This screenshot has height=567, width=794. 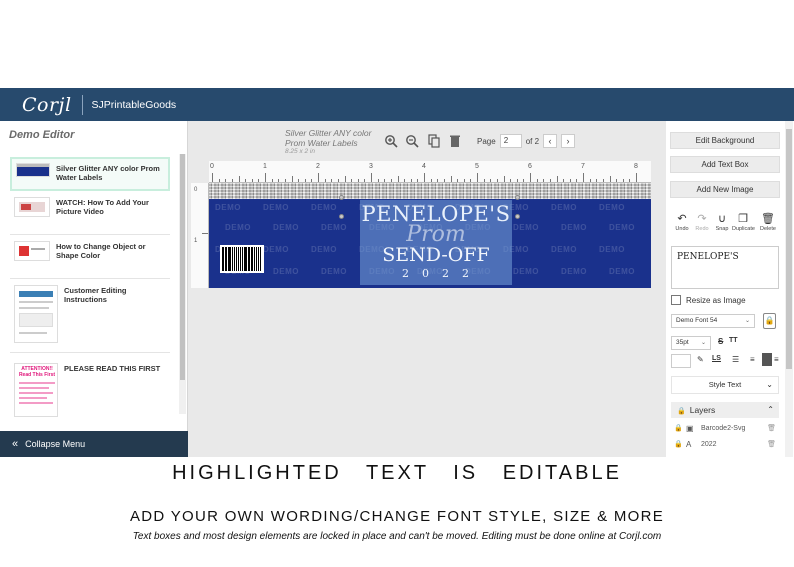 What do you see at coordinates (743, 229) in the screenshot?
I see `duplicate-label: Duplicate` at bounding box center [743, 229].